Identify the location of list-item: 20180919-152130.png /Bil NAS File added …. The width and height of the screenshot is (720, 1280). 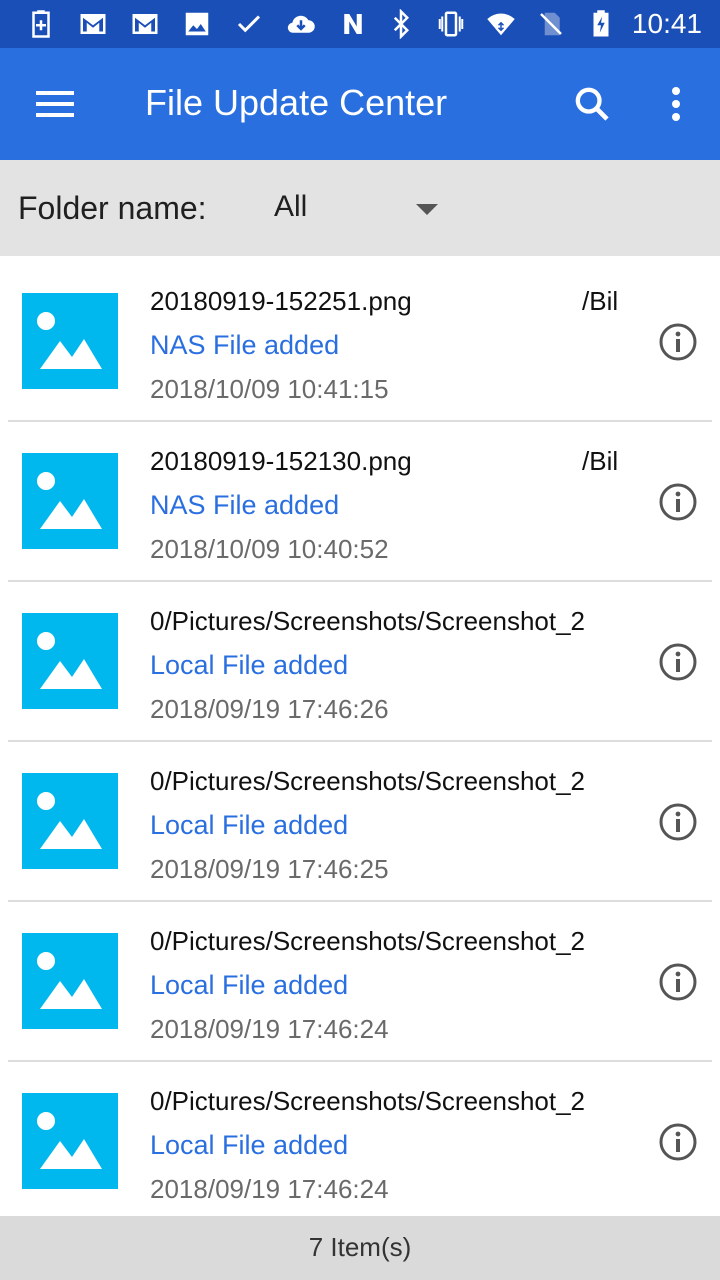
(360, 502).